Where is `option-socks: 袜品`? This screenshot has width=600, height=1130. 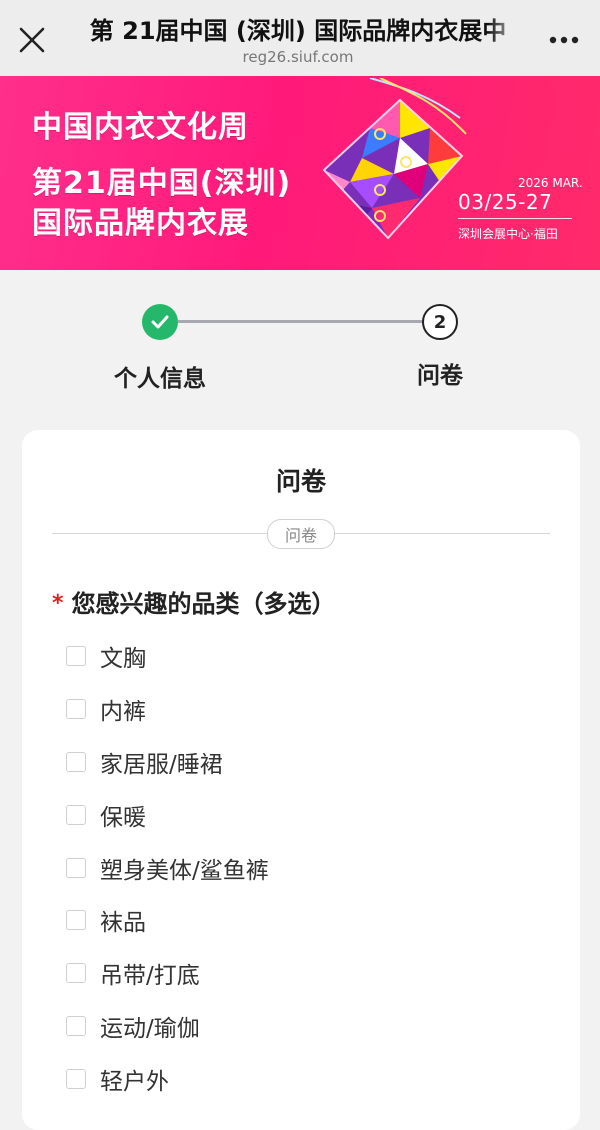 option-socks: 袜品 is located at coordinates (306, 920).